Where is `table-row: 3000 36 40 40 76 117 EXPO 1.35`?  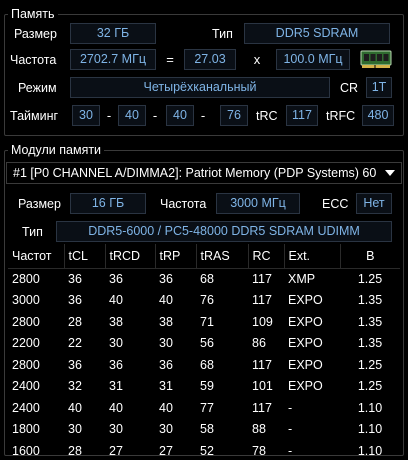
table-row: 3000 36 40 40 76 117 EXPO 1.35 is located at coordinates (204, 301).